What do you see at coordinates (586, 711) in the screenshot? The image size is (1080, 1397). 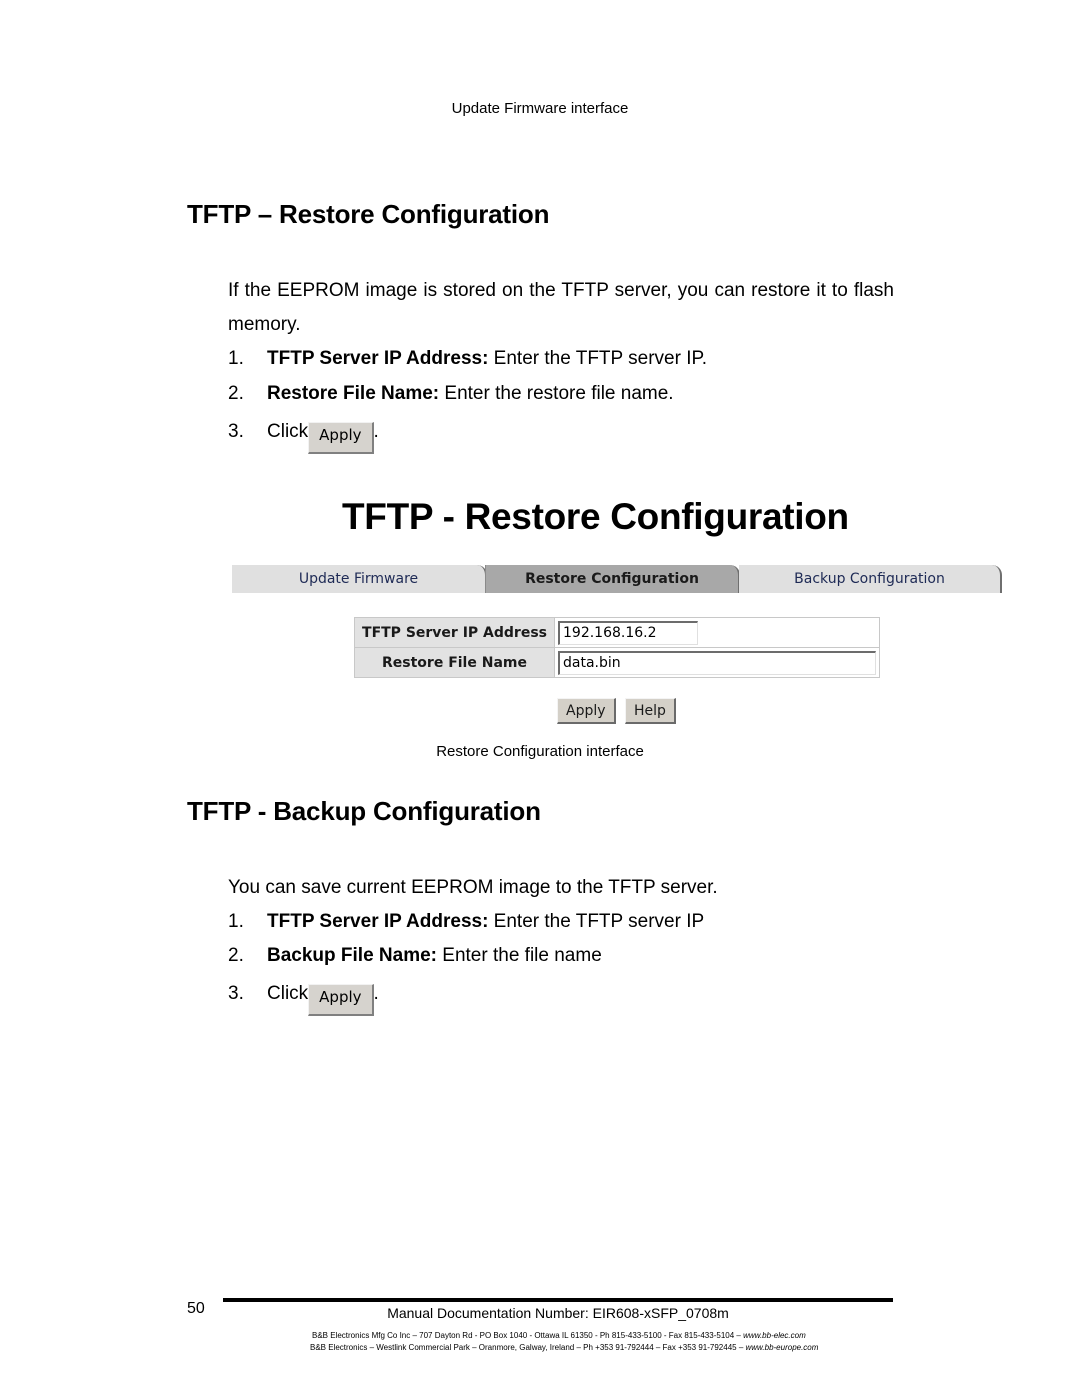 I see `apply-button: Apply` at bounding box center [586, 711].